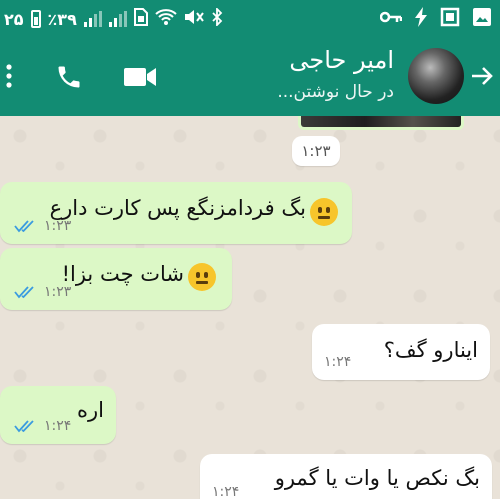 Image resolution: width=500 pixels, height=499 pixels. What do you see at coordinates (377, 478) in the screenshot?
I see `message-text: بگ نکص یا وات یا گمرو` at bounding box center [377, 478].